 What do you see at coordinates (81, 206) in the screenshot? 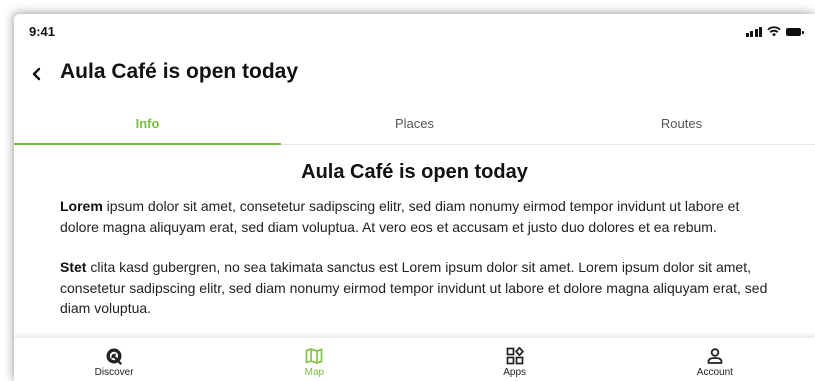
I see `paragraph-lead: Lorem` at bounding box center [81, 206].